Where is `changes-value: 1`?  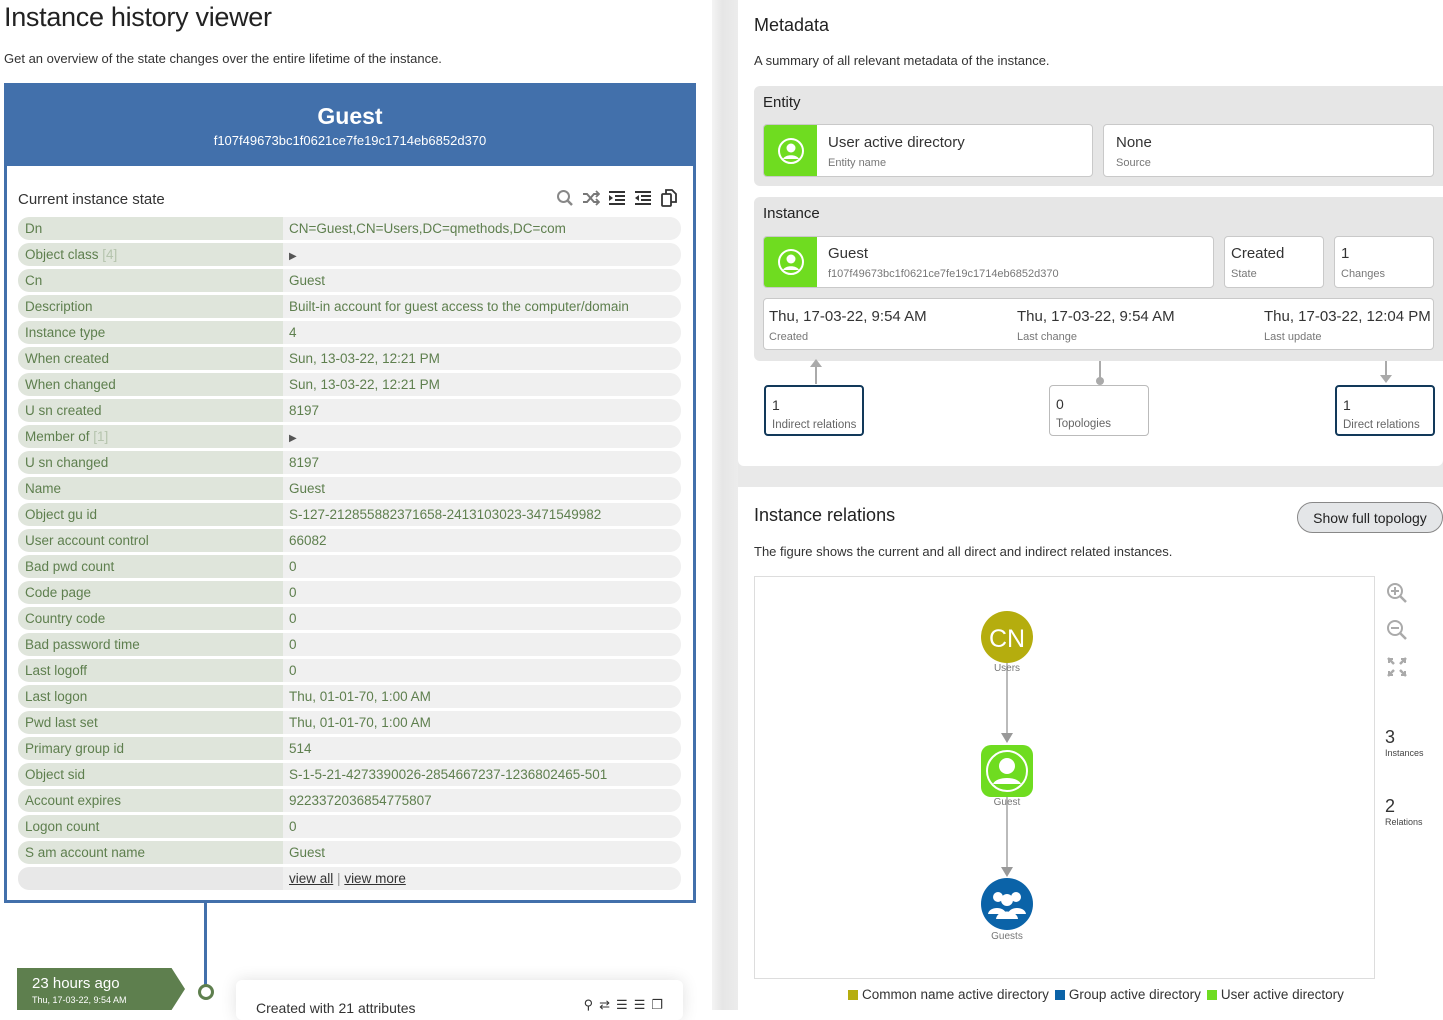 changes-value: 1 is located at coordinates (1345, 253).